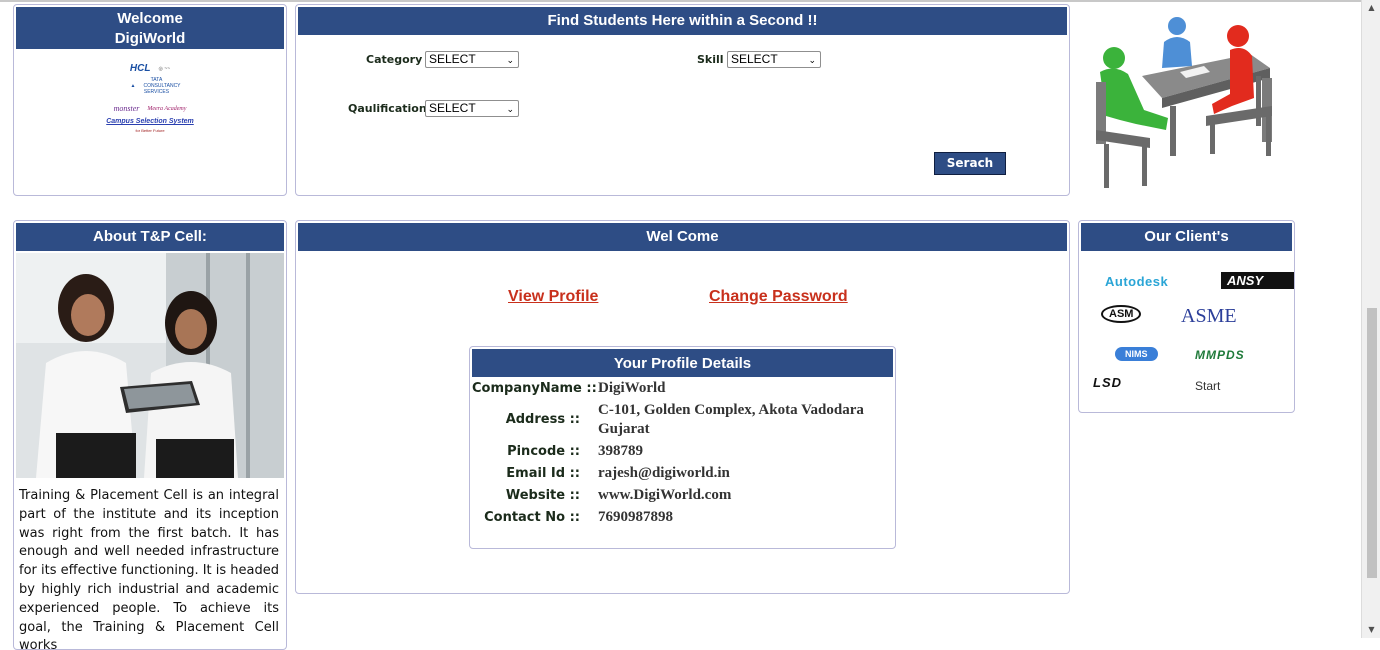 The image size is (1380, 650). I want to click on category-select-value: SELECT, so click(452, 59).